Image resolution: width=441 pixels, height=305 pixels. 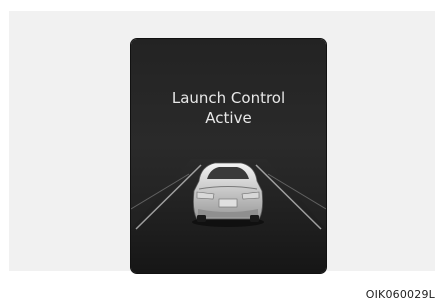 I want to click on car-rear-icon, so click(x=228, y=194).